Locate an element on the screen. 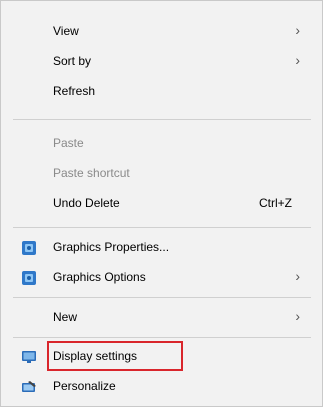 Image resolution: width=323 pixels, height=407 pixels. menu-item-paste: Paste is located at coordinates (161, 144).